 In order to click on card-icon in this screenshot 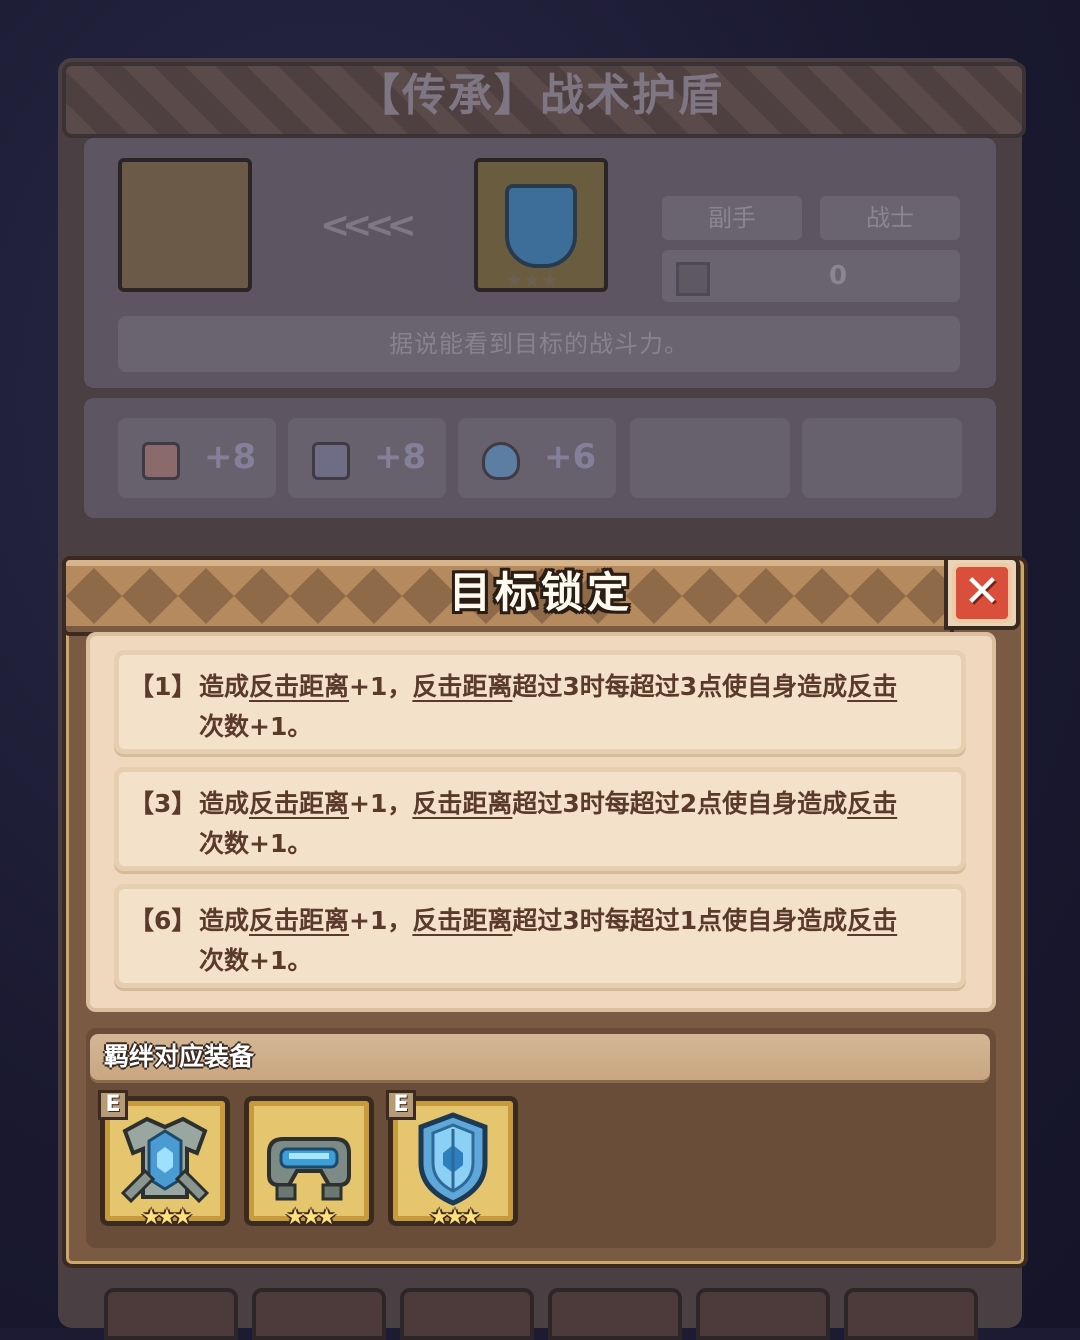, I will do `click(161, 461)`.